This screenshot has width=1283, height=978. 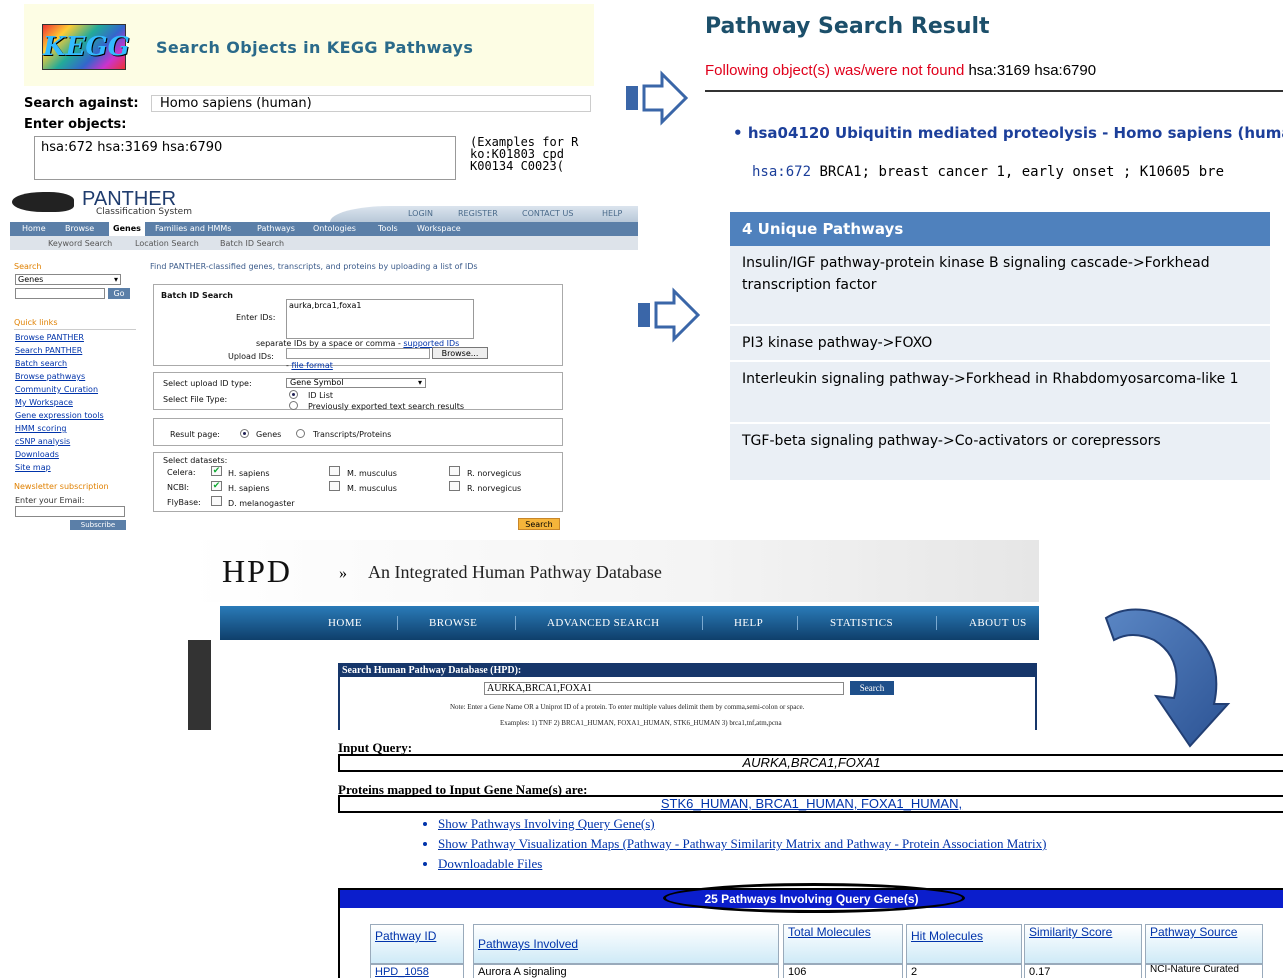 I want to click on quick-link: Downloads, so click(x=37, y=454).